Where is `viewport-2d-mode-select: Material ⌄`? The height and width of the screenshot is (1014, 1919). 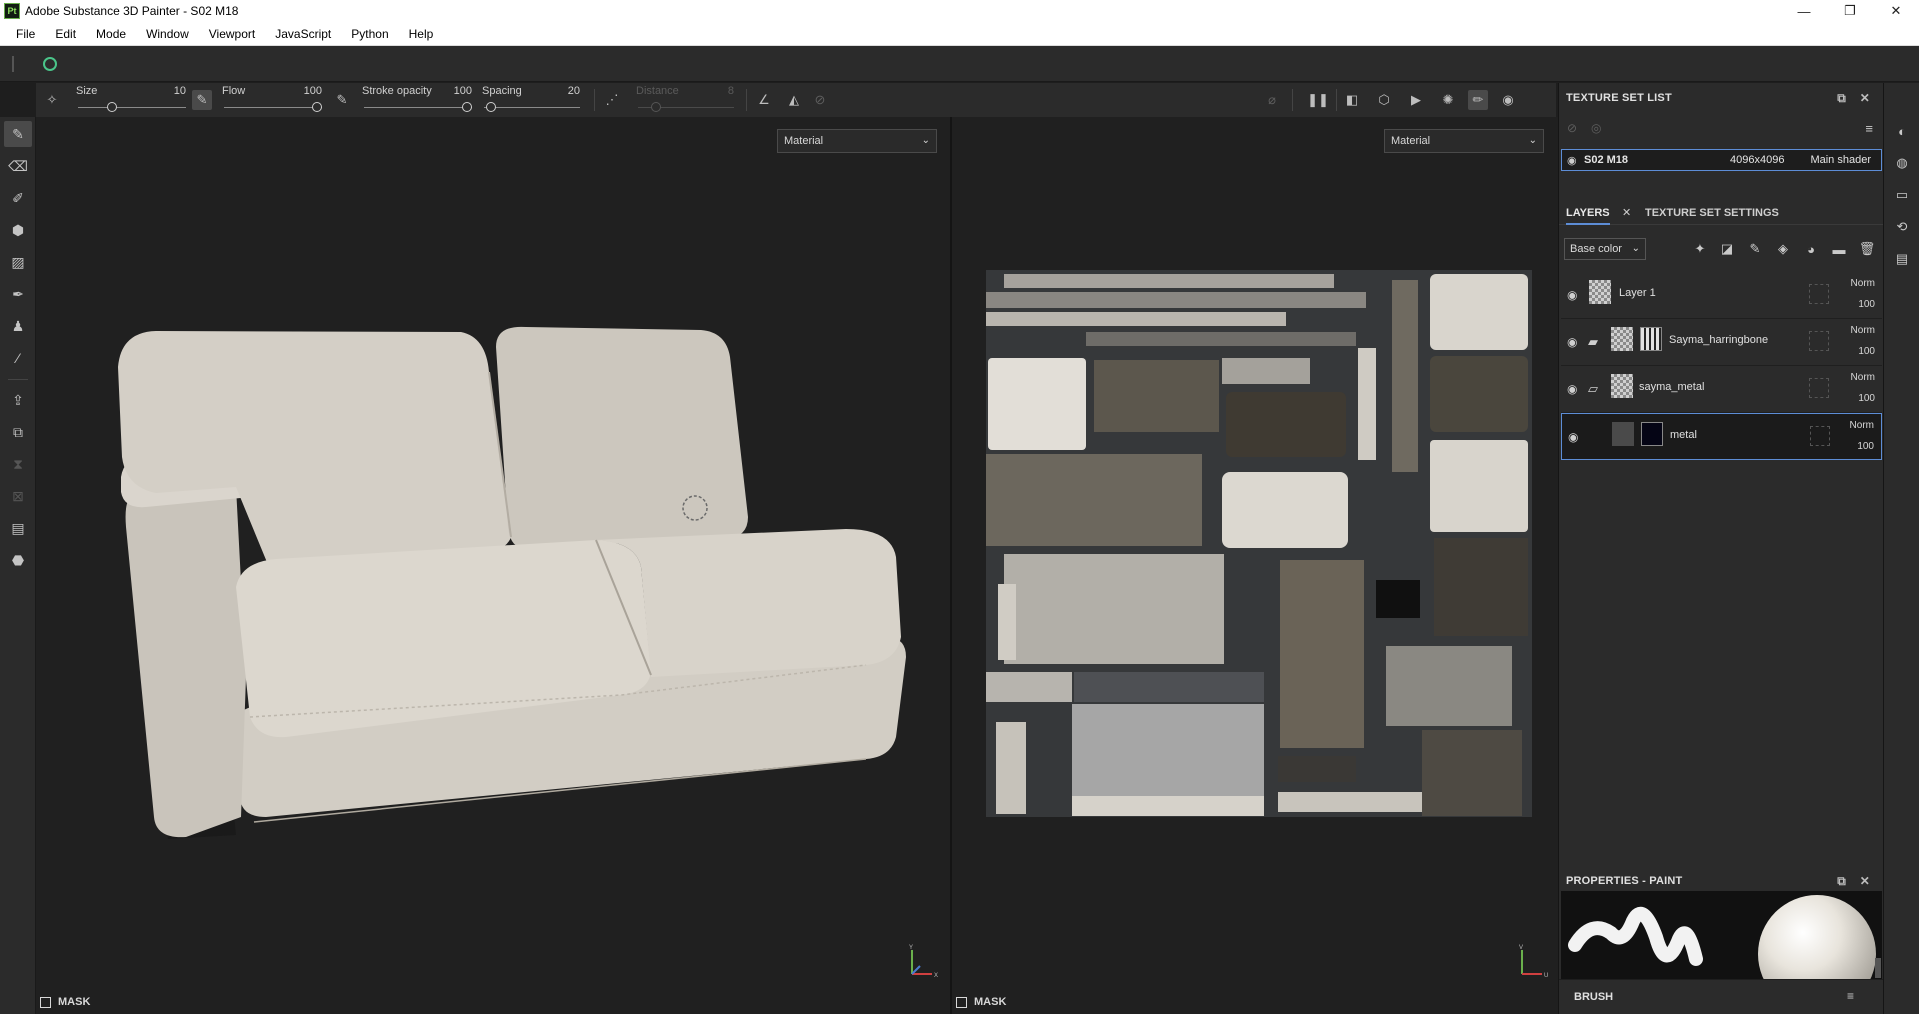
viewport-2d-mode-select: Material ⌄ is located at coordinates (1464, 141).